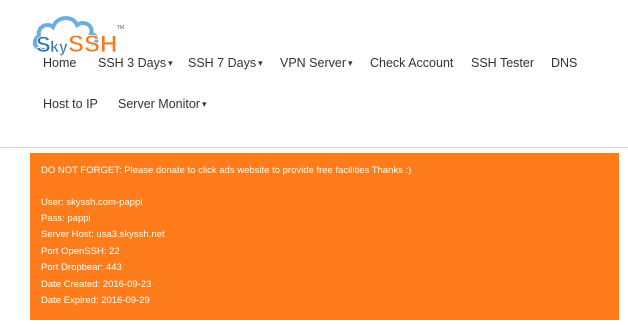 This screenshot has height=325, width=628. What do you see at coordinates (59, 47) in the screenshot?
I see `svg-text: ky` at bounding box center [59, 47].